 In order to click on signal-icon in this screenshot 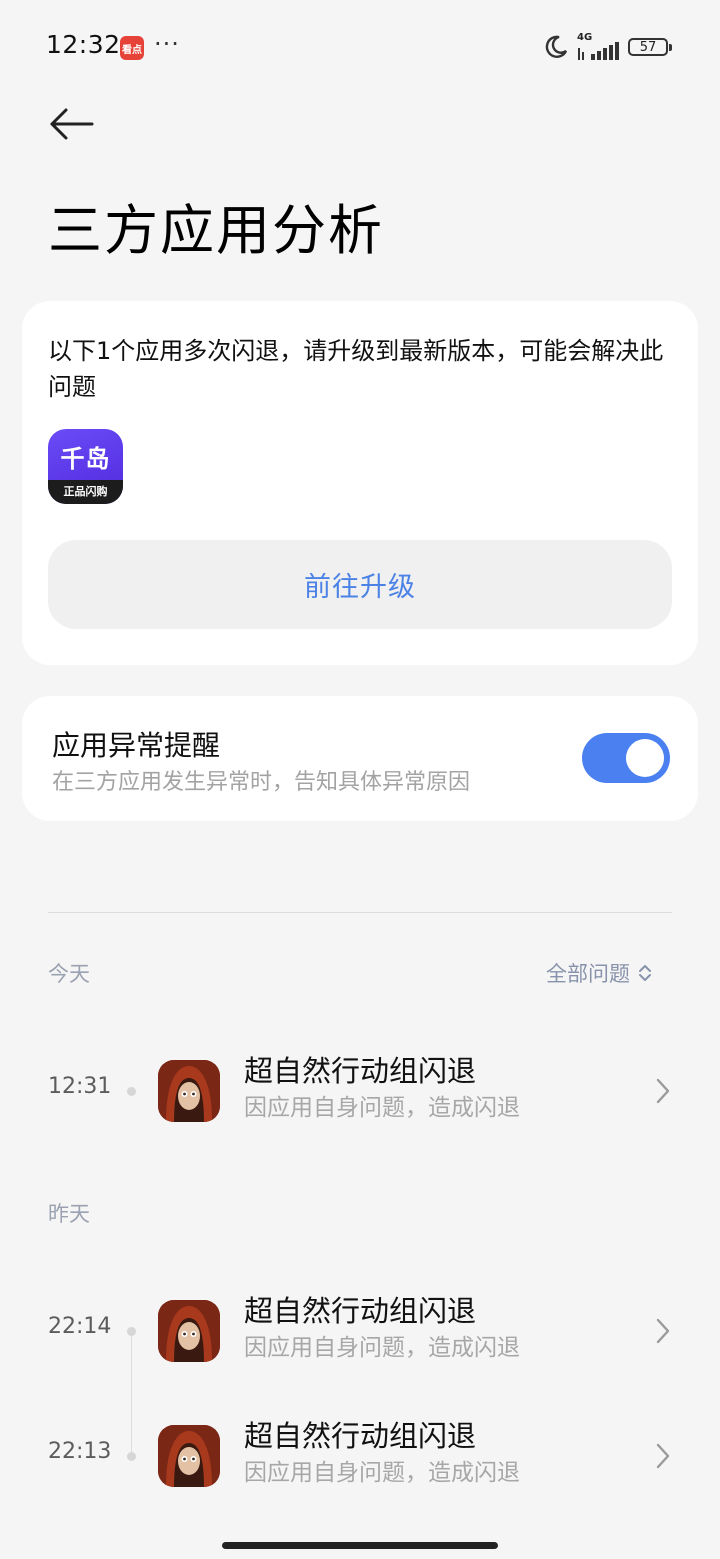, I will do `click(598, 51)`.